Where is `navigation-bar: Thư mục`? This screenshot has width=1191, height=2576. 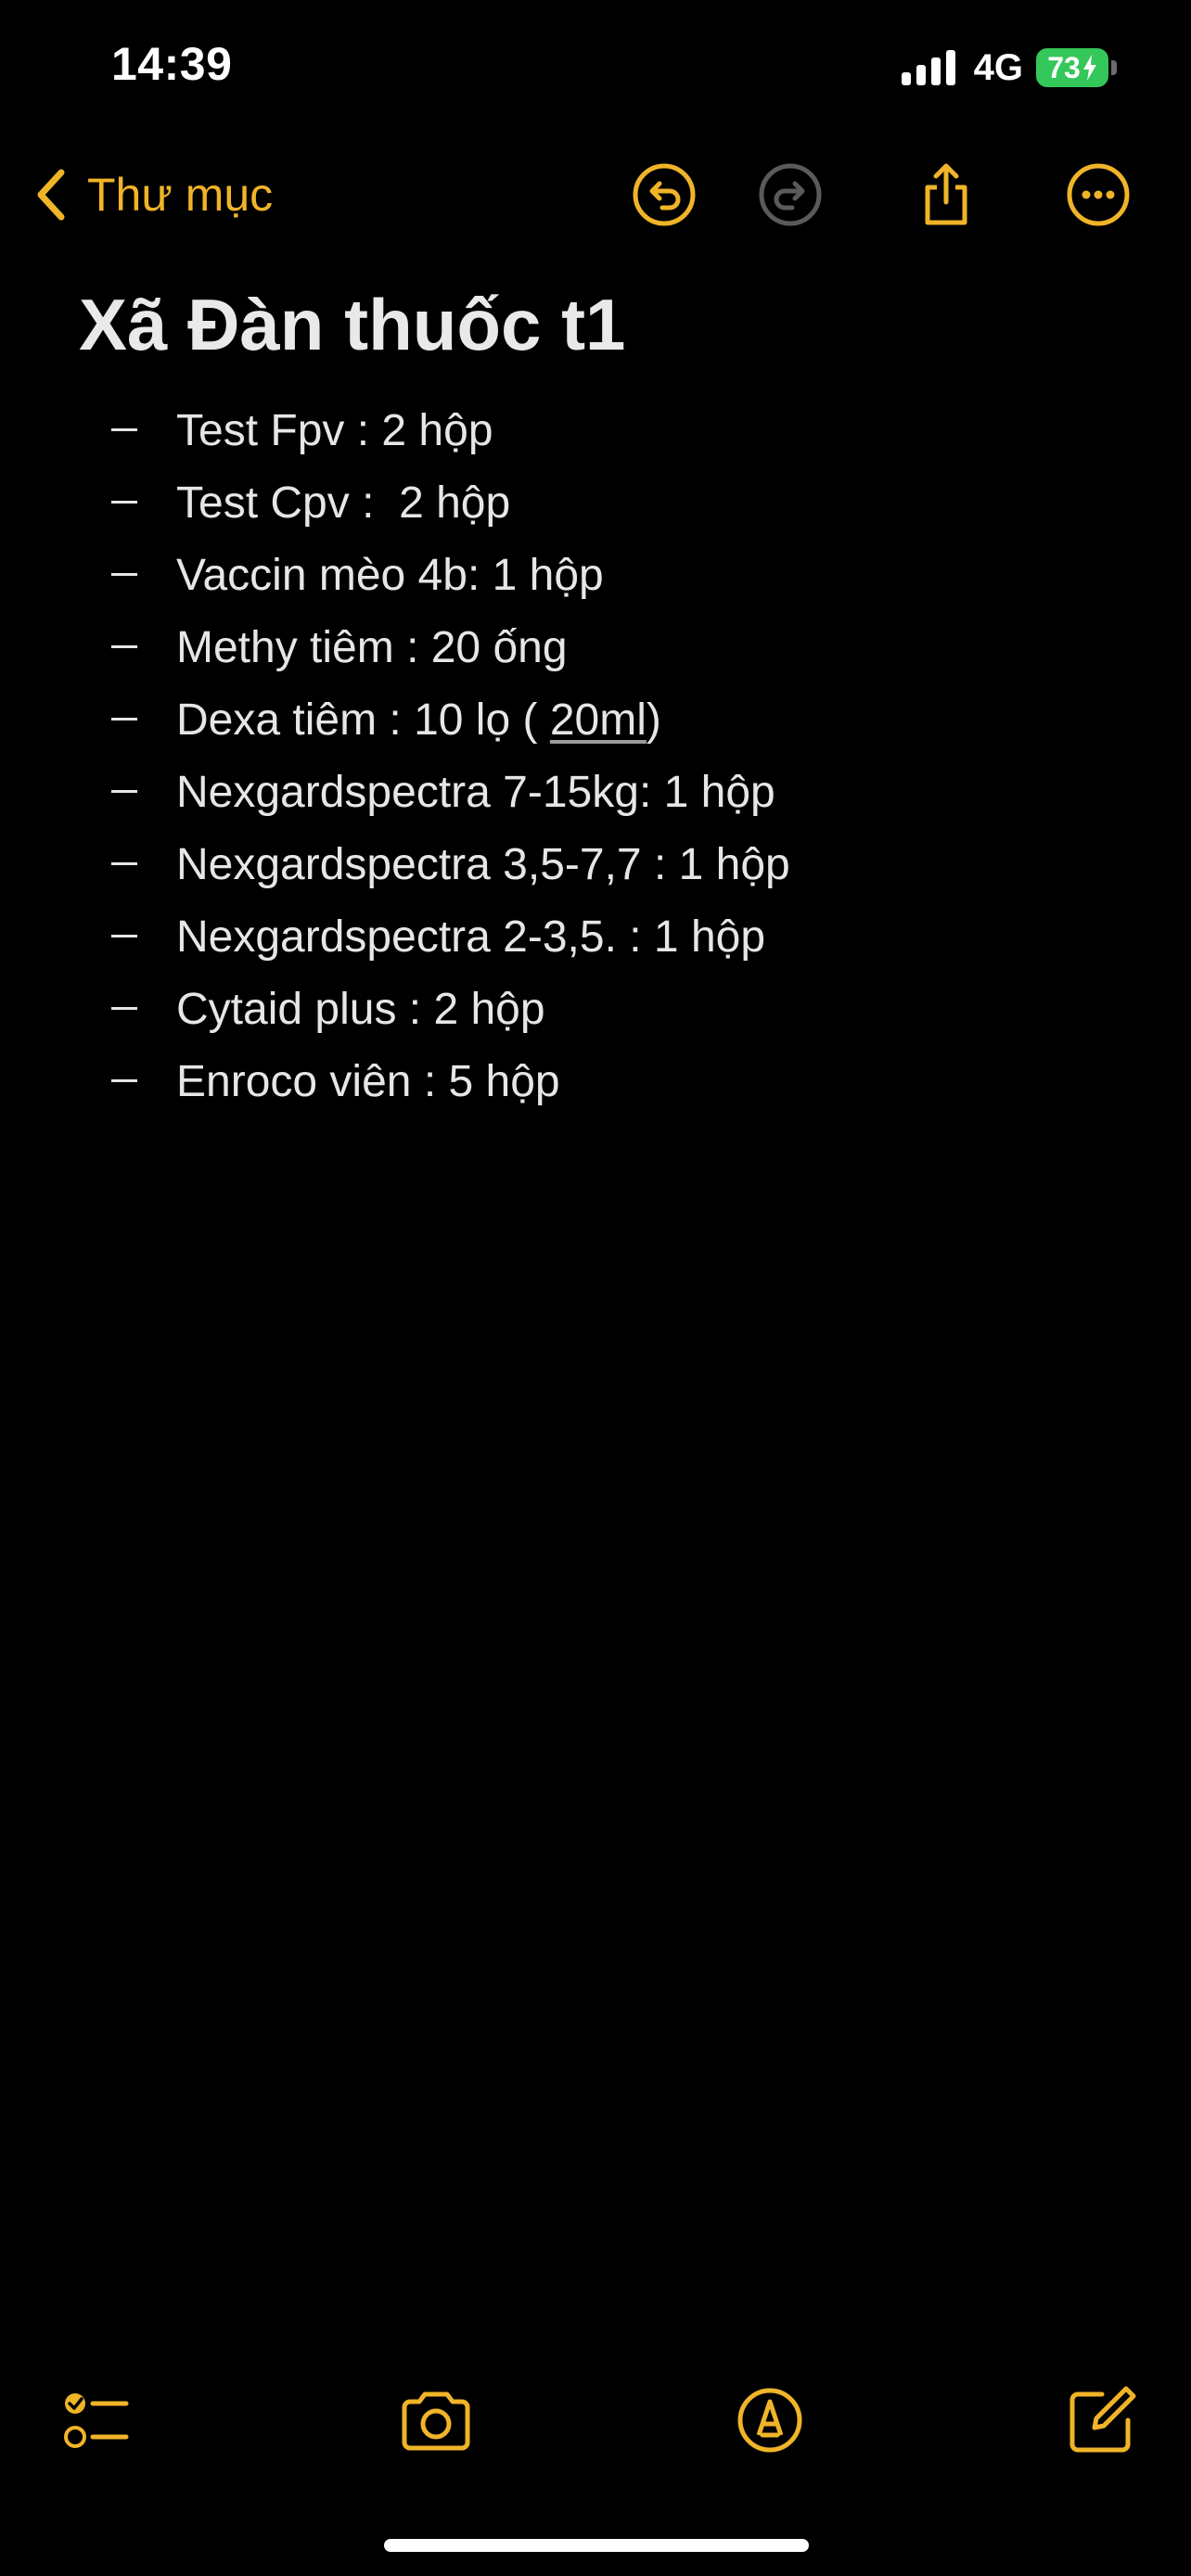 navigation-bar: Thư mục is located at coordinates (595, 194).